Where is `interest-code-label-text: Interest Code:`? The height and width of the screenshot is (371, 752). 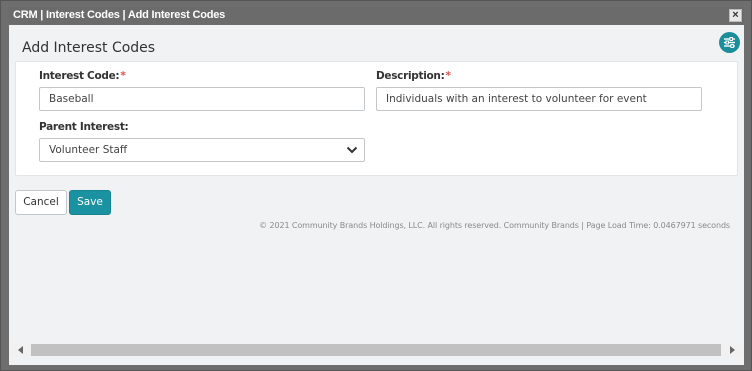 interest-code-label-text: Interest Code: is located at coordinates (79, 76).